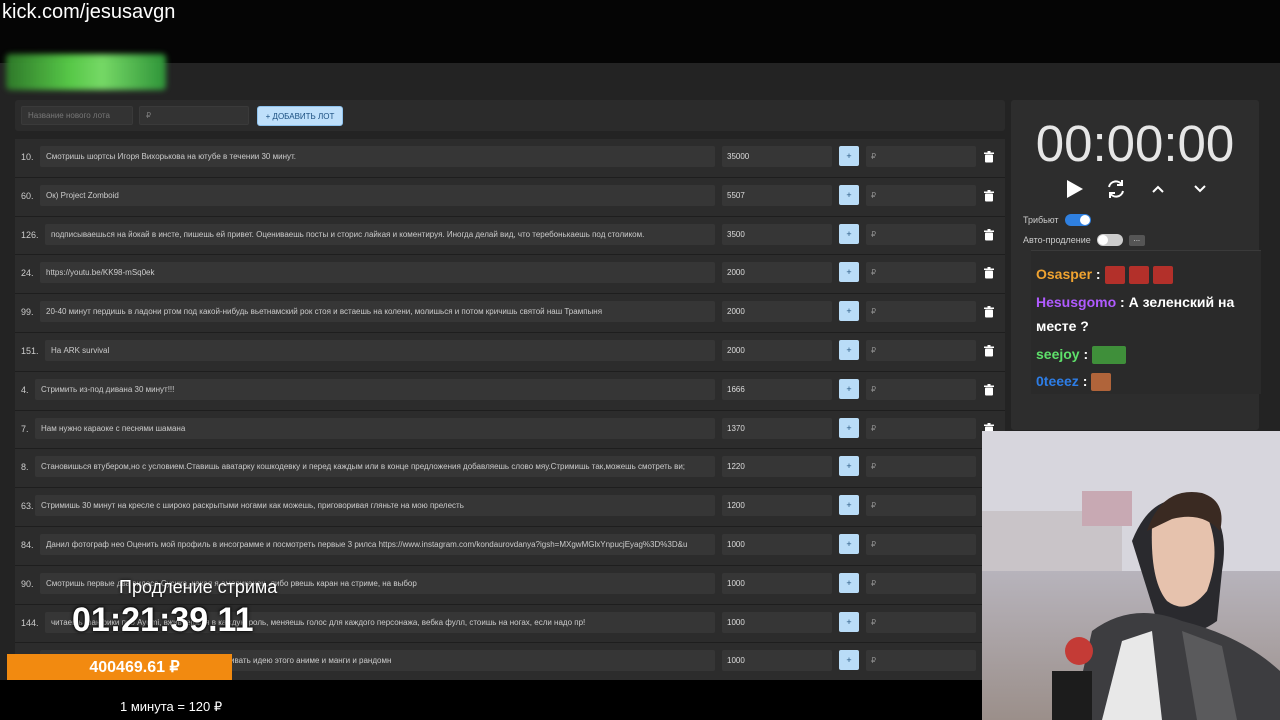 This screenshot has width=1280, height=720. I want to click on auto-extend-toggle, so click(1109, 240).